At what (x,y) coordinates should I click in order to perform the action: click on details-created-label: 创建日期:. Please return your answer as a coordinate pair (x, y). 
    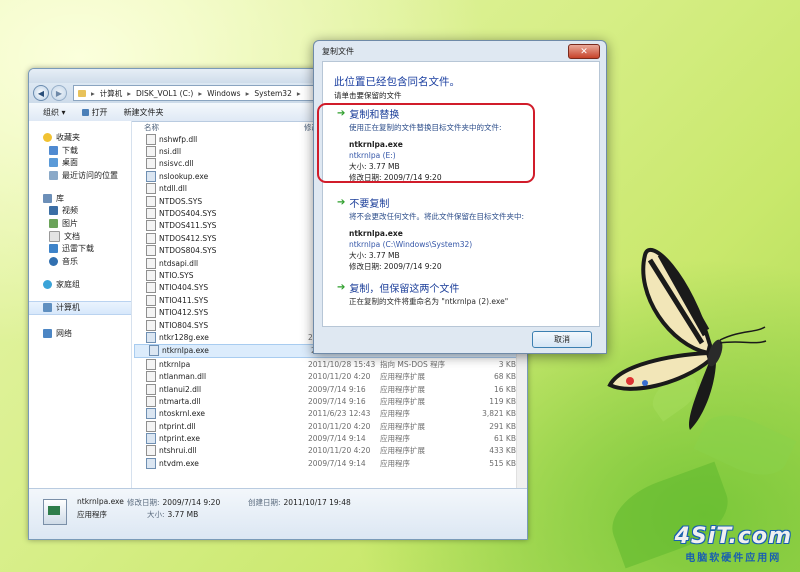
    Looking at the image, I should click on (264, 502).